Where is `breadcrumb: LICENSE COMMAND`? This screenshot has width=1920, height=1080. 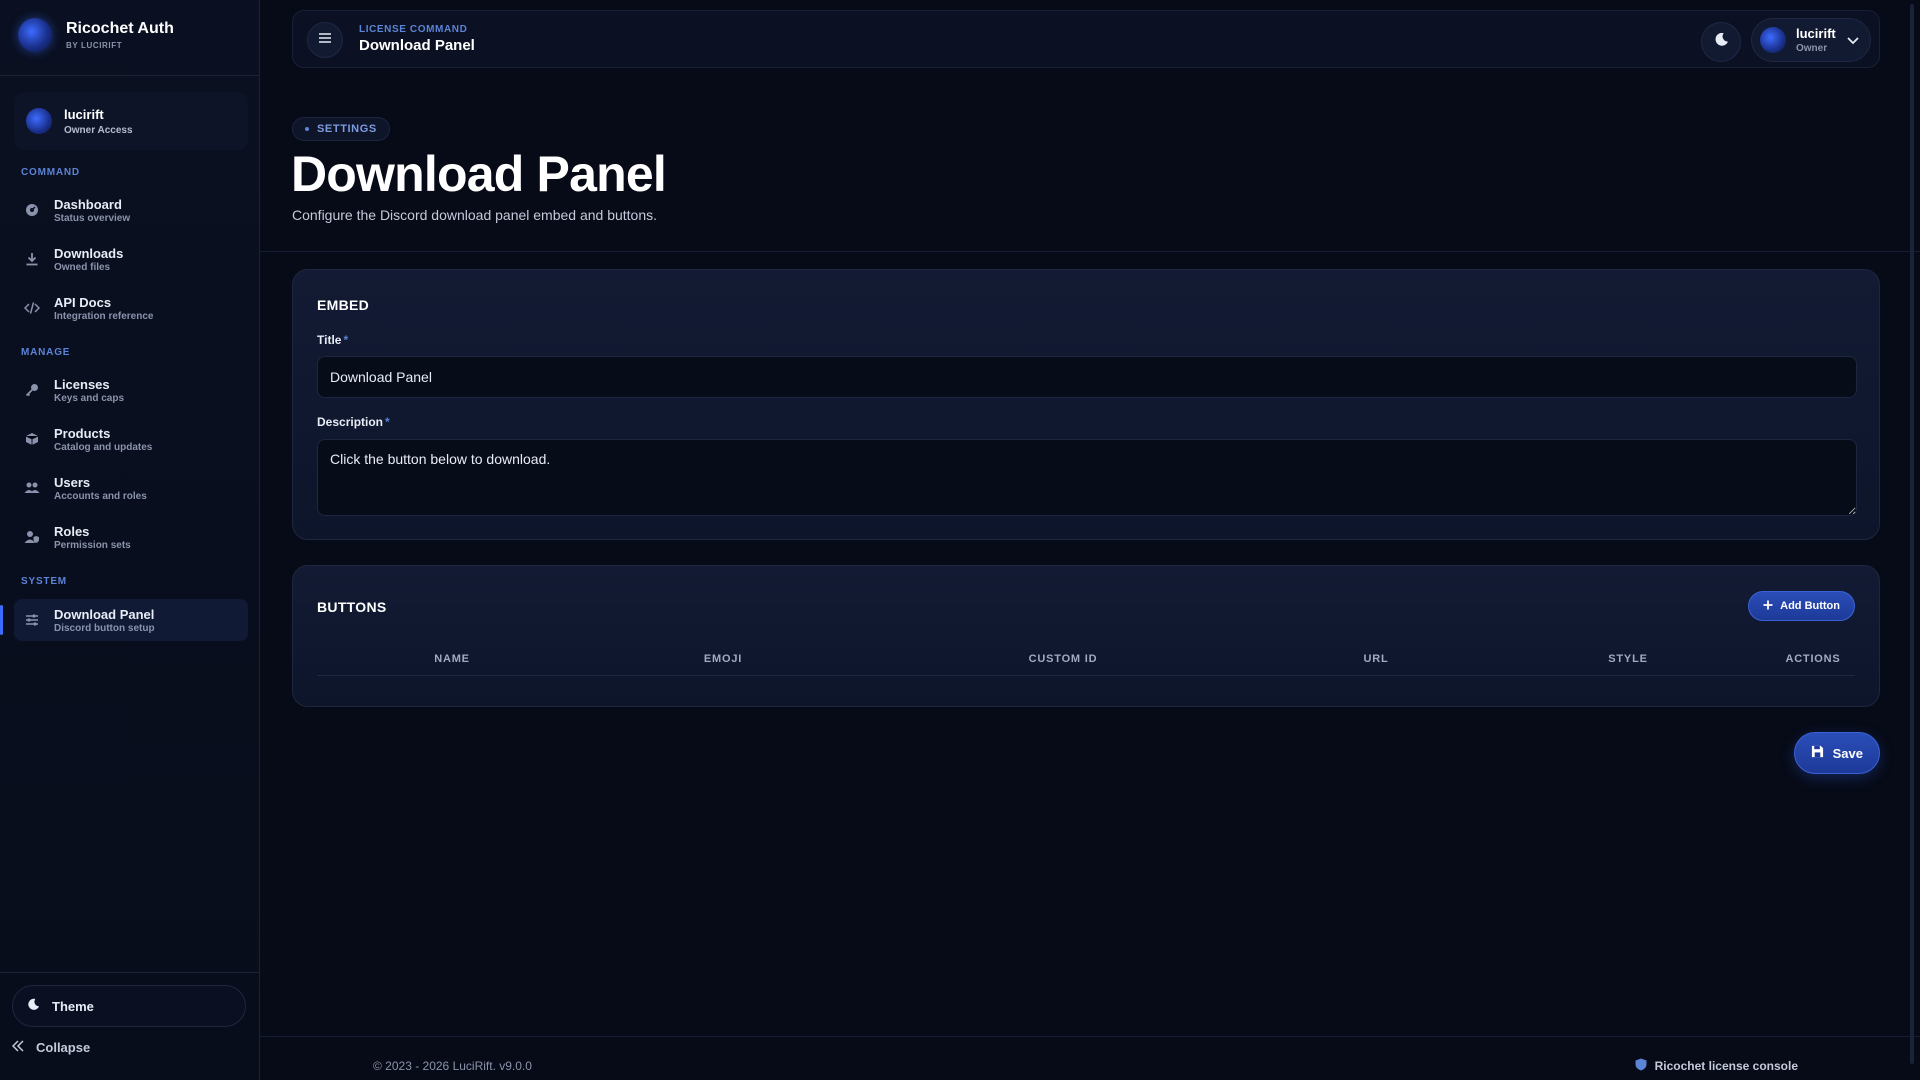
breadcrumb: LICENSE COMMAND is located at coordinates (413, 29).